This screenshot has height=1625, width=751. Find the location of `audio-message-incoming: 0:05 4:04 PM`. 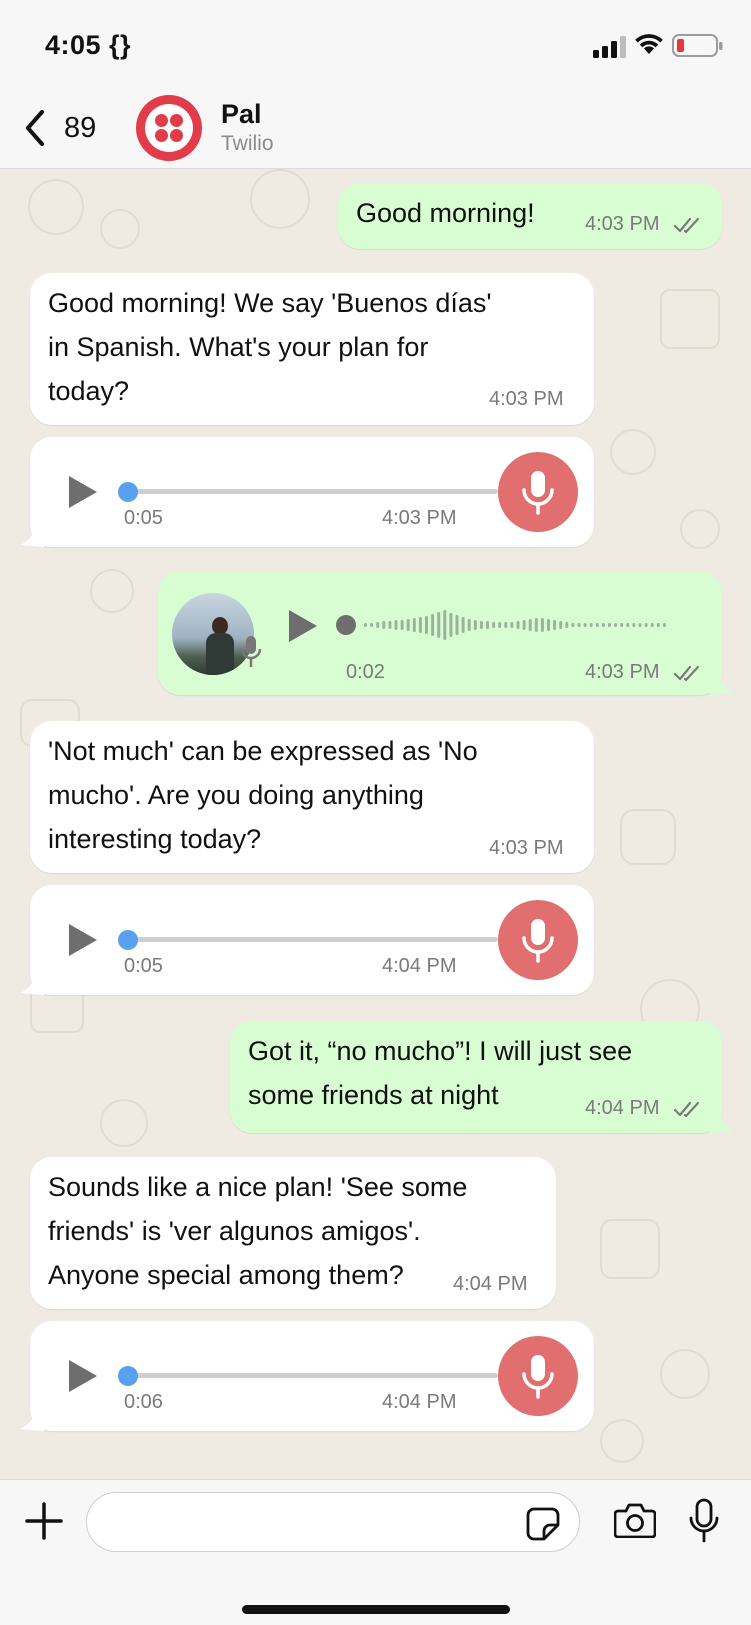

audio-message-incoming: 0:05 4:04 PM is located at coordinates (312, 940).